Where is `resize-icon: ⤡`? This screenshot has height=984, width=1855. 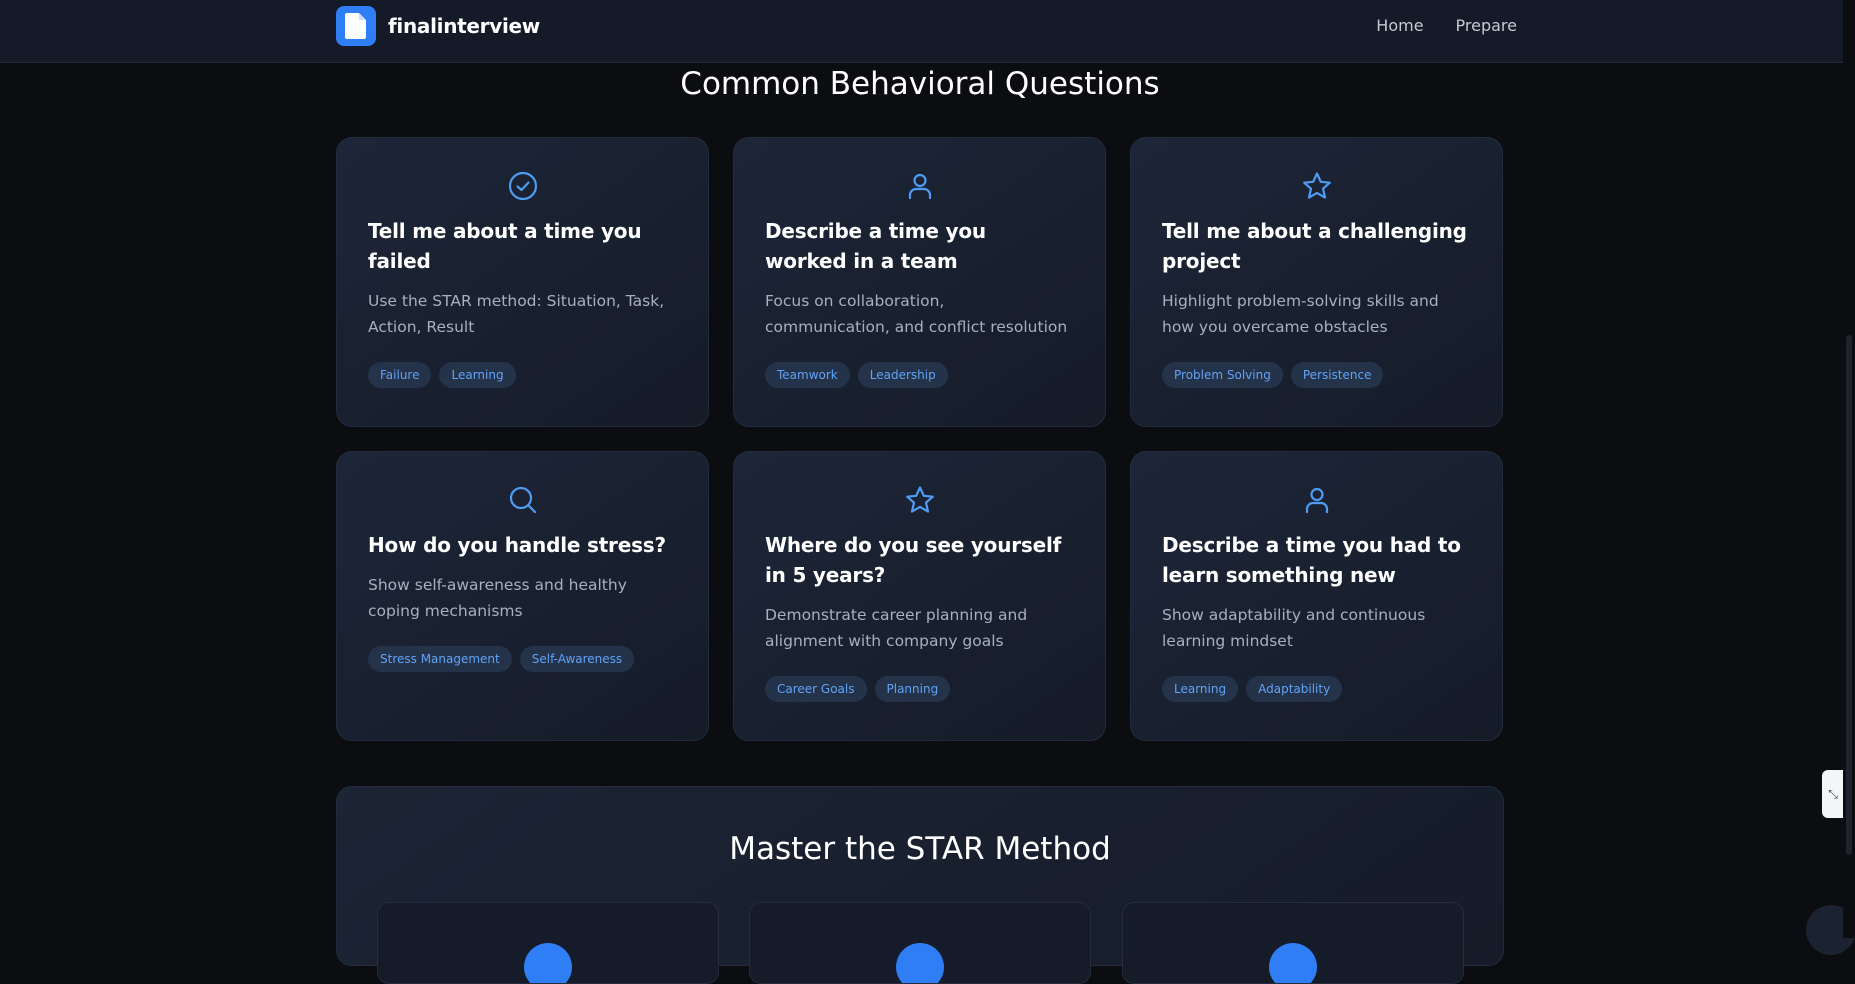
resize-icon: ⤡ is located at coordinates (1833, 793).